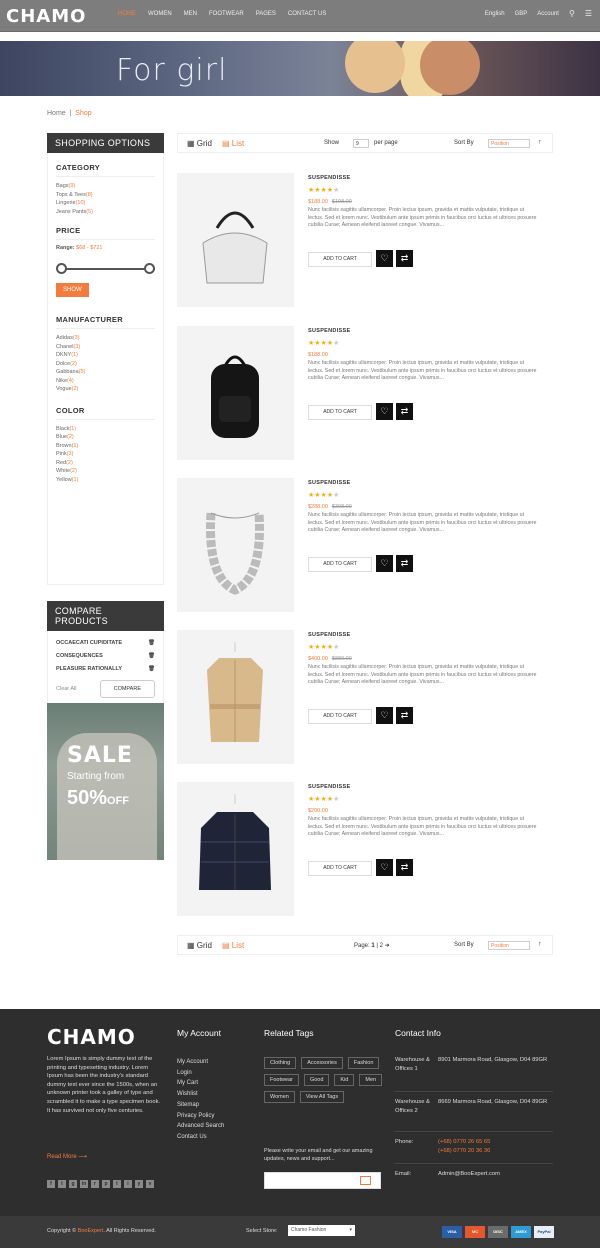  I want to click on manufacturer-item: Dolce(2), so click(105, 364).